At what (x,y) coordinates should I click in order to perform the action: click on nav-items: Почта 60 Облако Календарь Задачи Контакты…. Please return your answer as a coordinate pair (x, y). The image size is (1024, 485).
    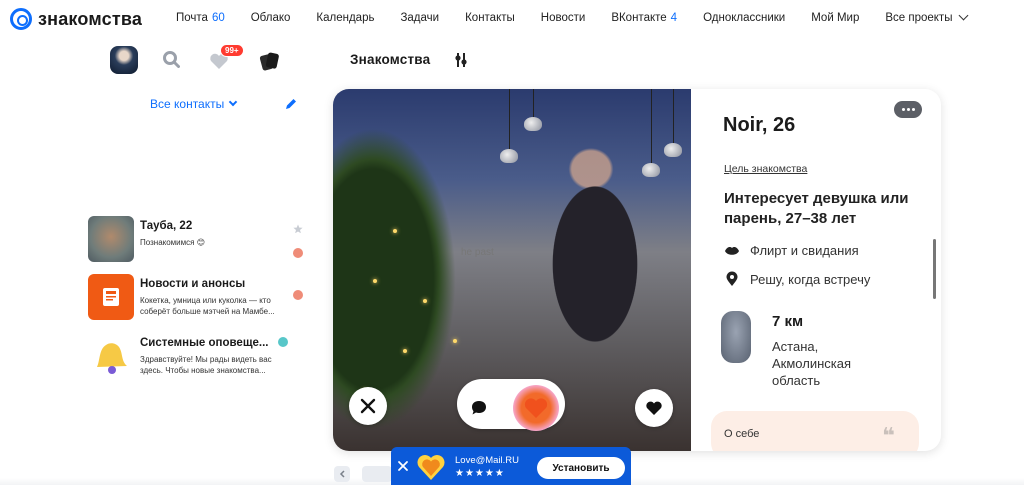
    Looking at the image, I should click on (584, 17).